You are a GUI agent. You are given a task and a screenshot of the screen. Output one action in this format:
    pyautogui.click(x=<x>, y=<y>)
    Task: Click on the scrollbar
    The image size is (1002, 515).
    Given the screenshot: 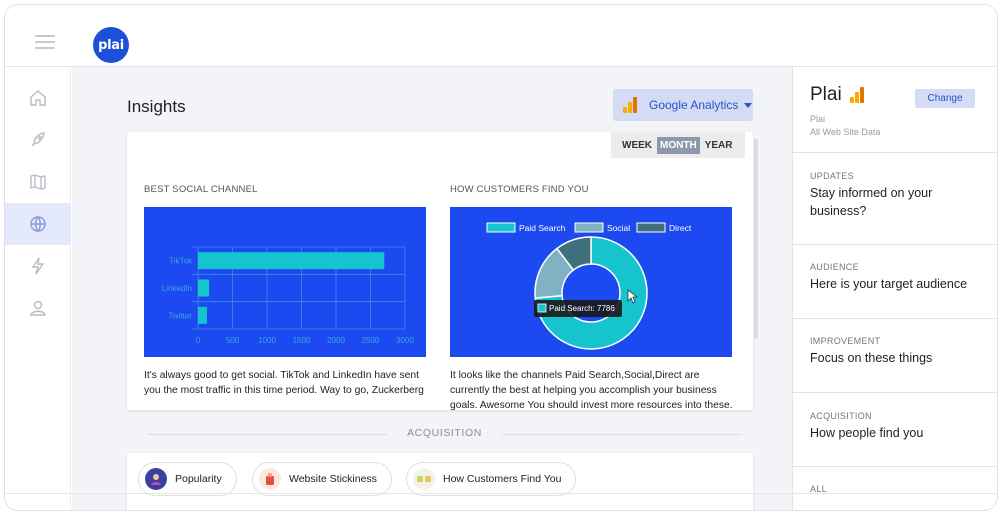 What is the action you would take?
    pyautogui.click(x=756, y=239)
    